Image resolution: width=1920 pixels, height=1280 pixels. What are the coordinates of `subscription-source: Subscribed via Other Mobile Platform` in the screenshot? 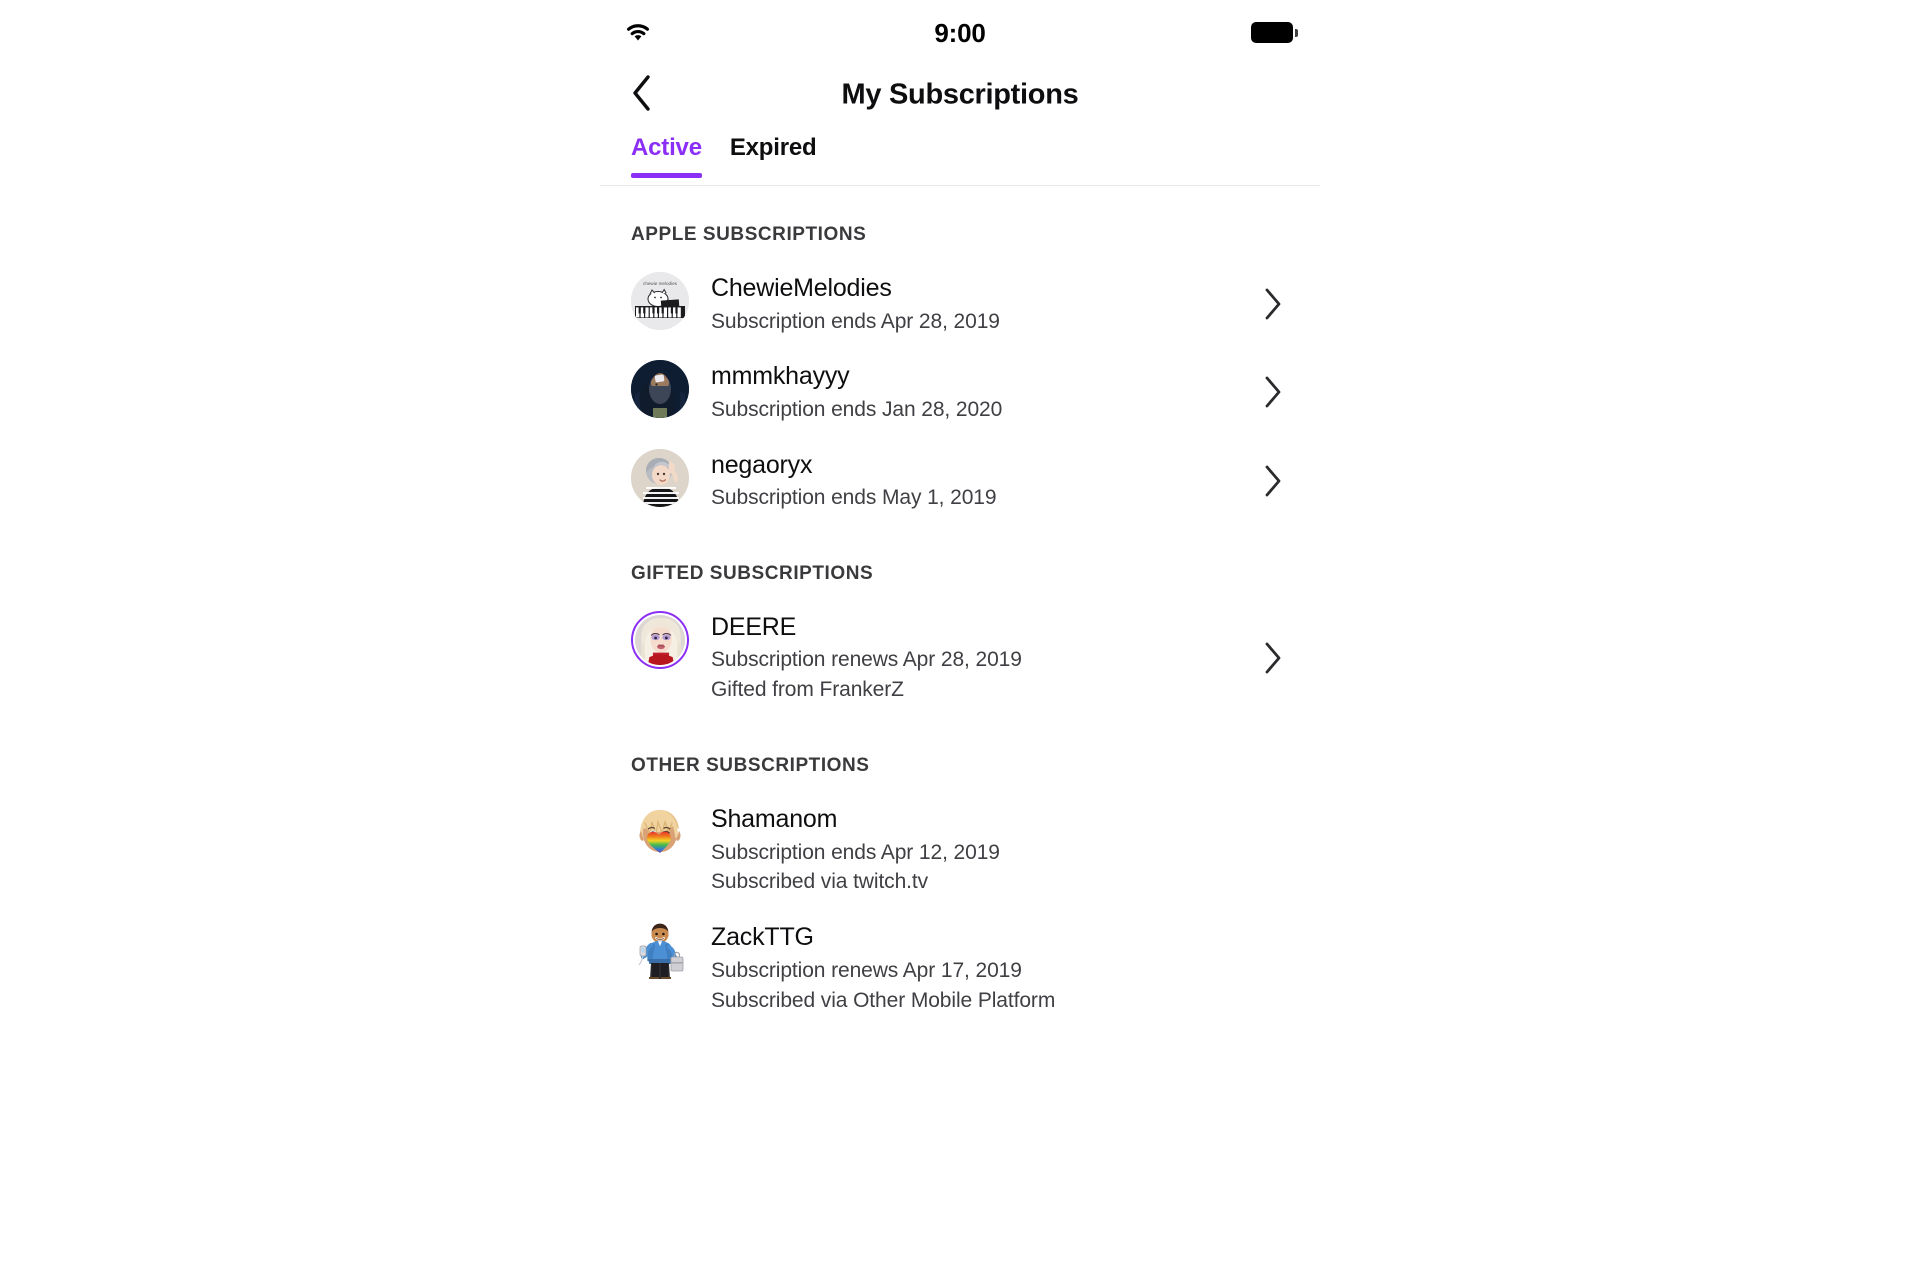 It's located at (883, 1000).